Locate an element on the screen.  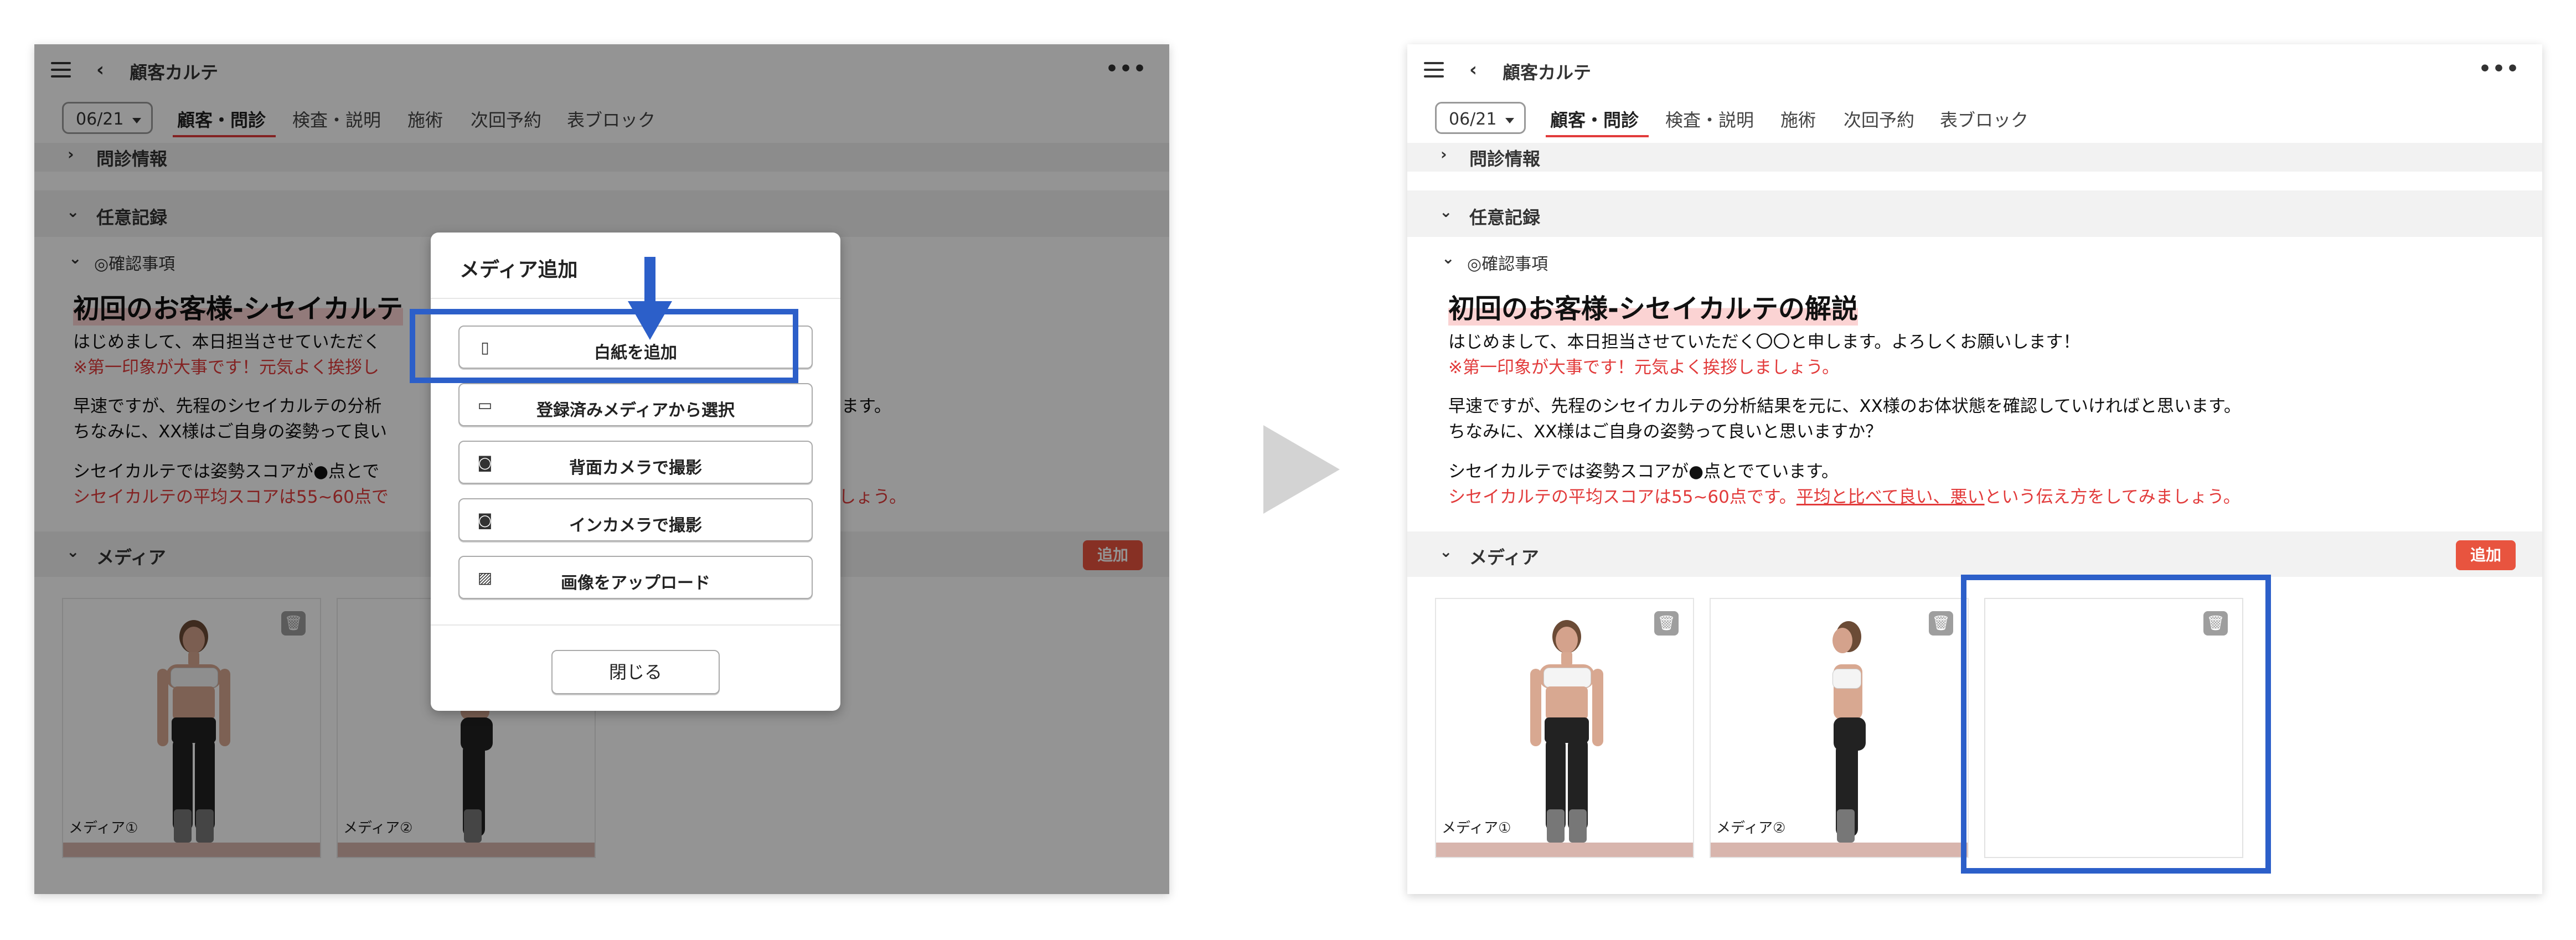
content-line: ちなみに、XX様はご自身の姿勢って良いと思いますか？ is located at coordinates (1665, 432).